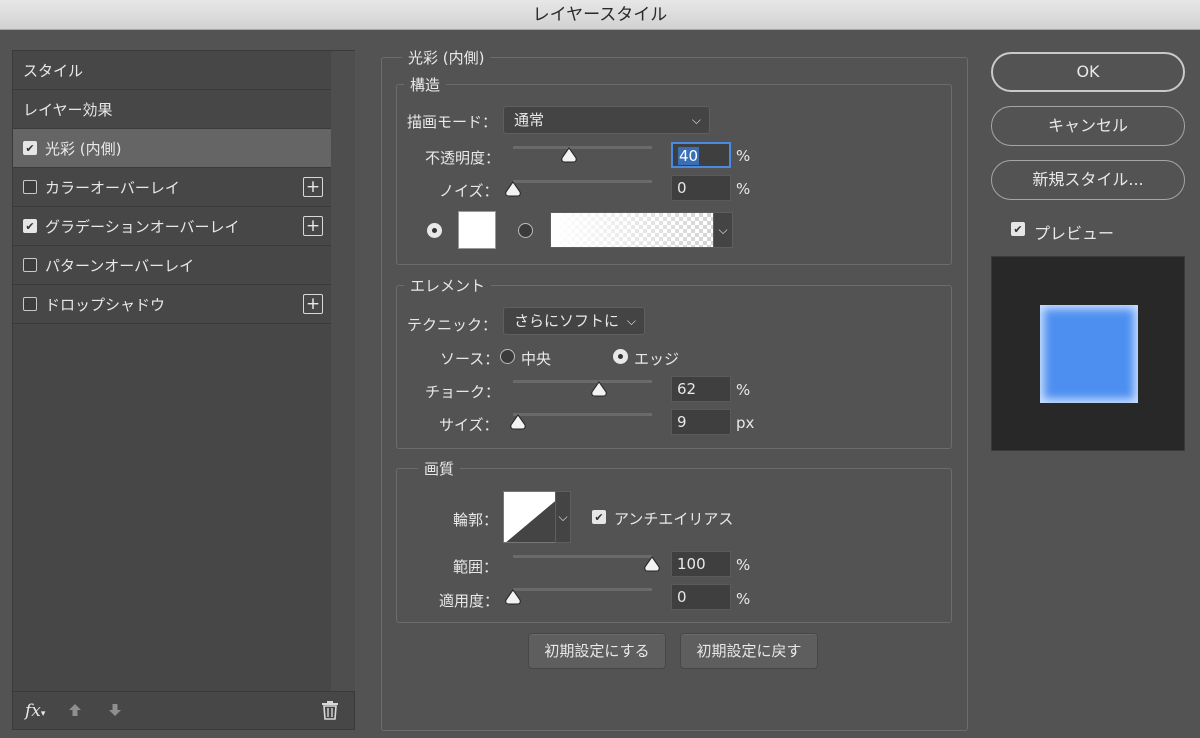  I want to click on technique-select: さらにソフトに ⌵, so click(574, 321).